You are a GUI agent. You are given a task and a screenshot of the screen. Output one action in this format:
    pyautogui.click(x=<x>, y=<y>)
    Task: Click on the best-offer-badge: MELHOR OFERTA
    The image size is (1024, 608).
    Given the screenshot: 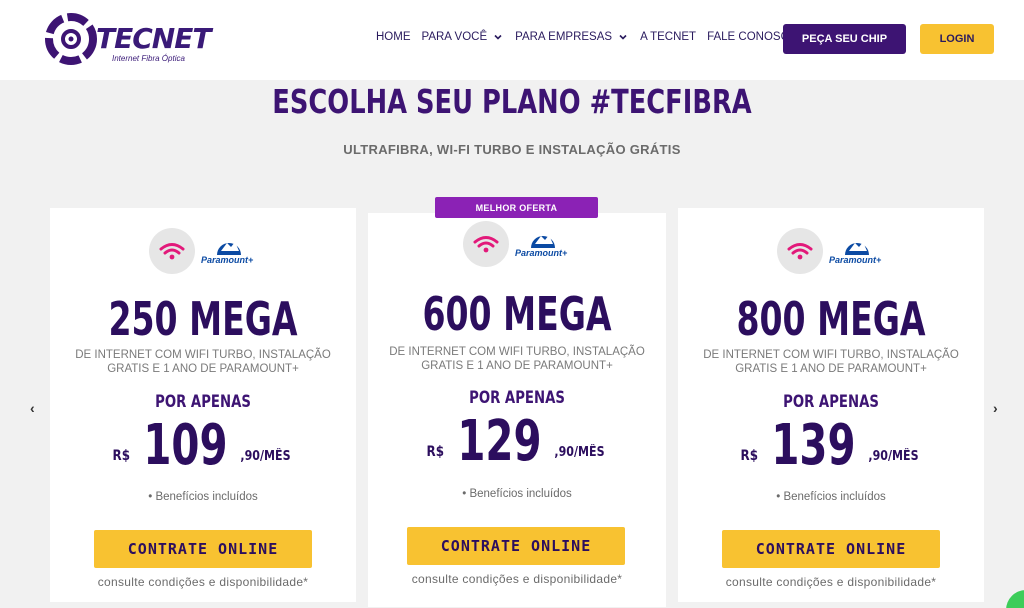 What is the action you would take?
    pyautogui.click(x=516, y=207)
    